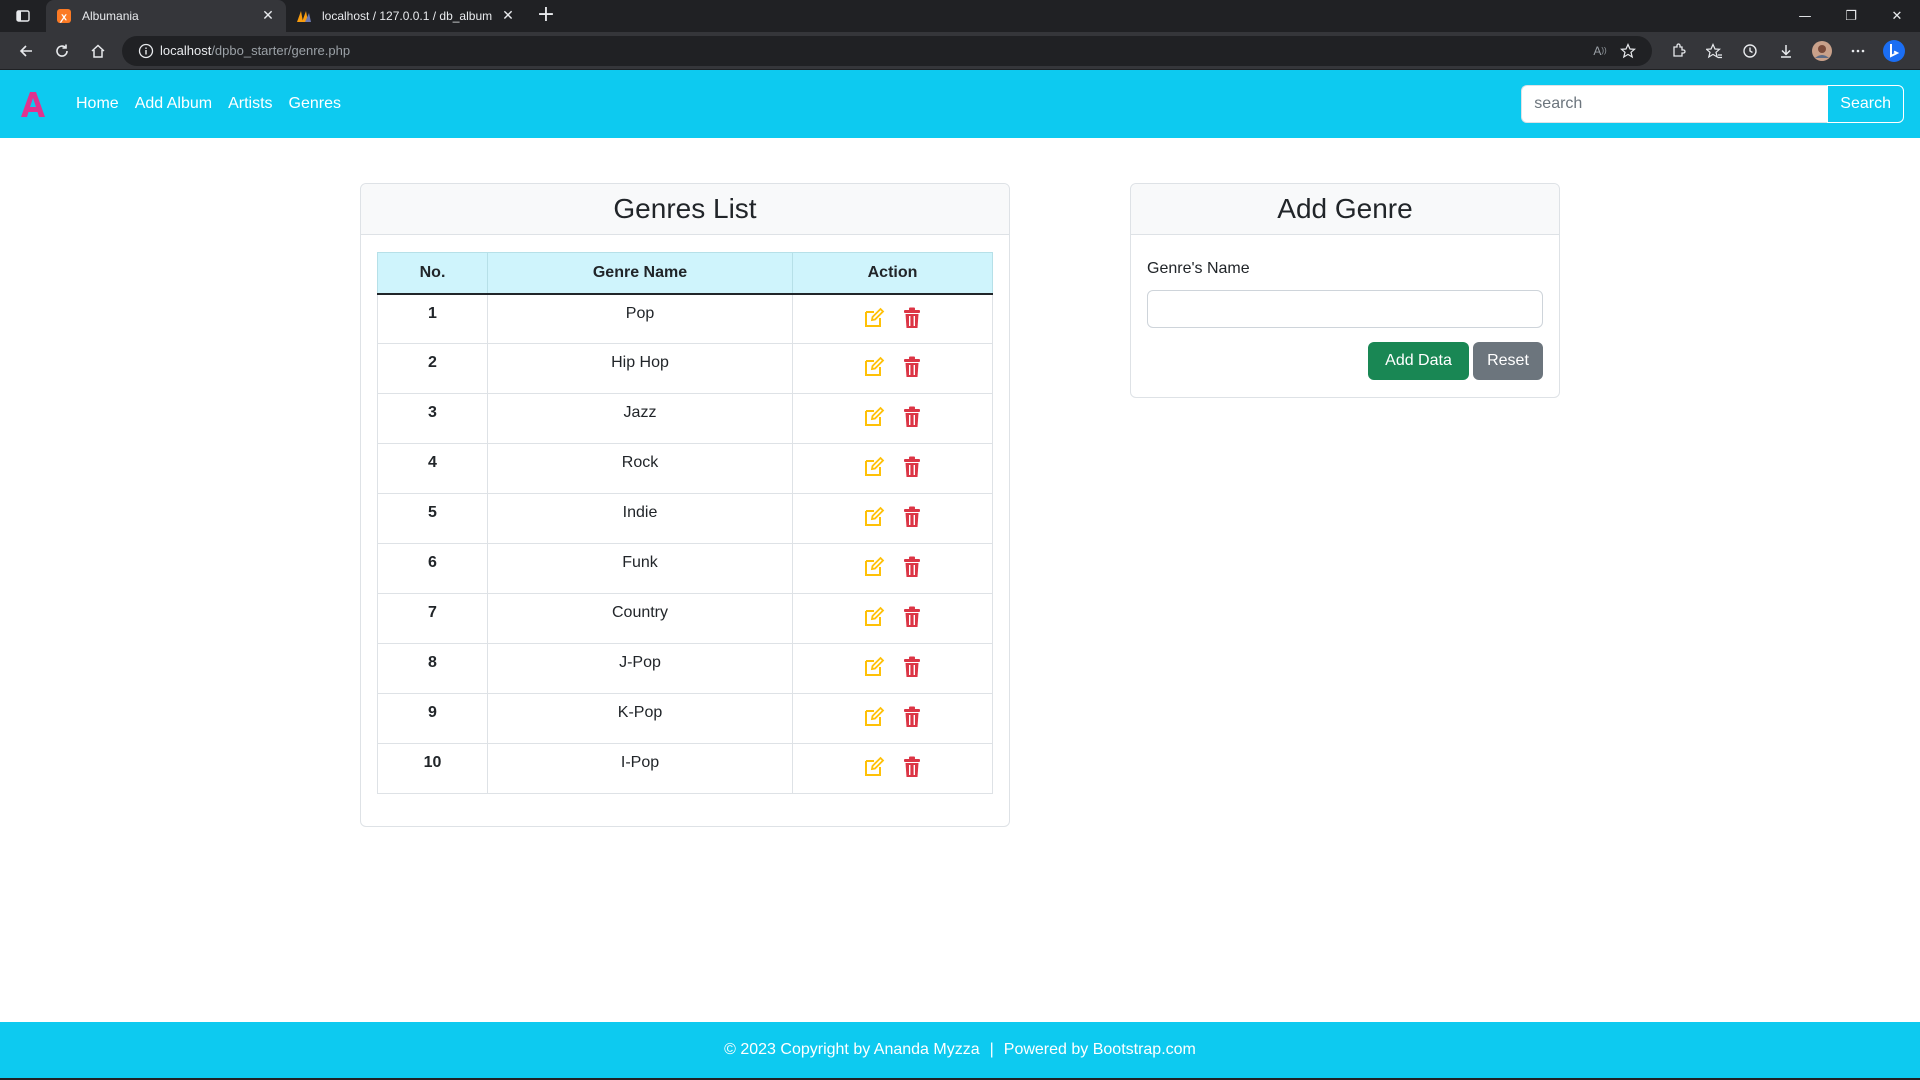 Image resolution: width=1920 pixels, height=1080 pixels. Describe the element at coordinates (1851, 16) in the screenshot. I see `restore-button: ❐` at that location.